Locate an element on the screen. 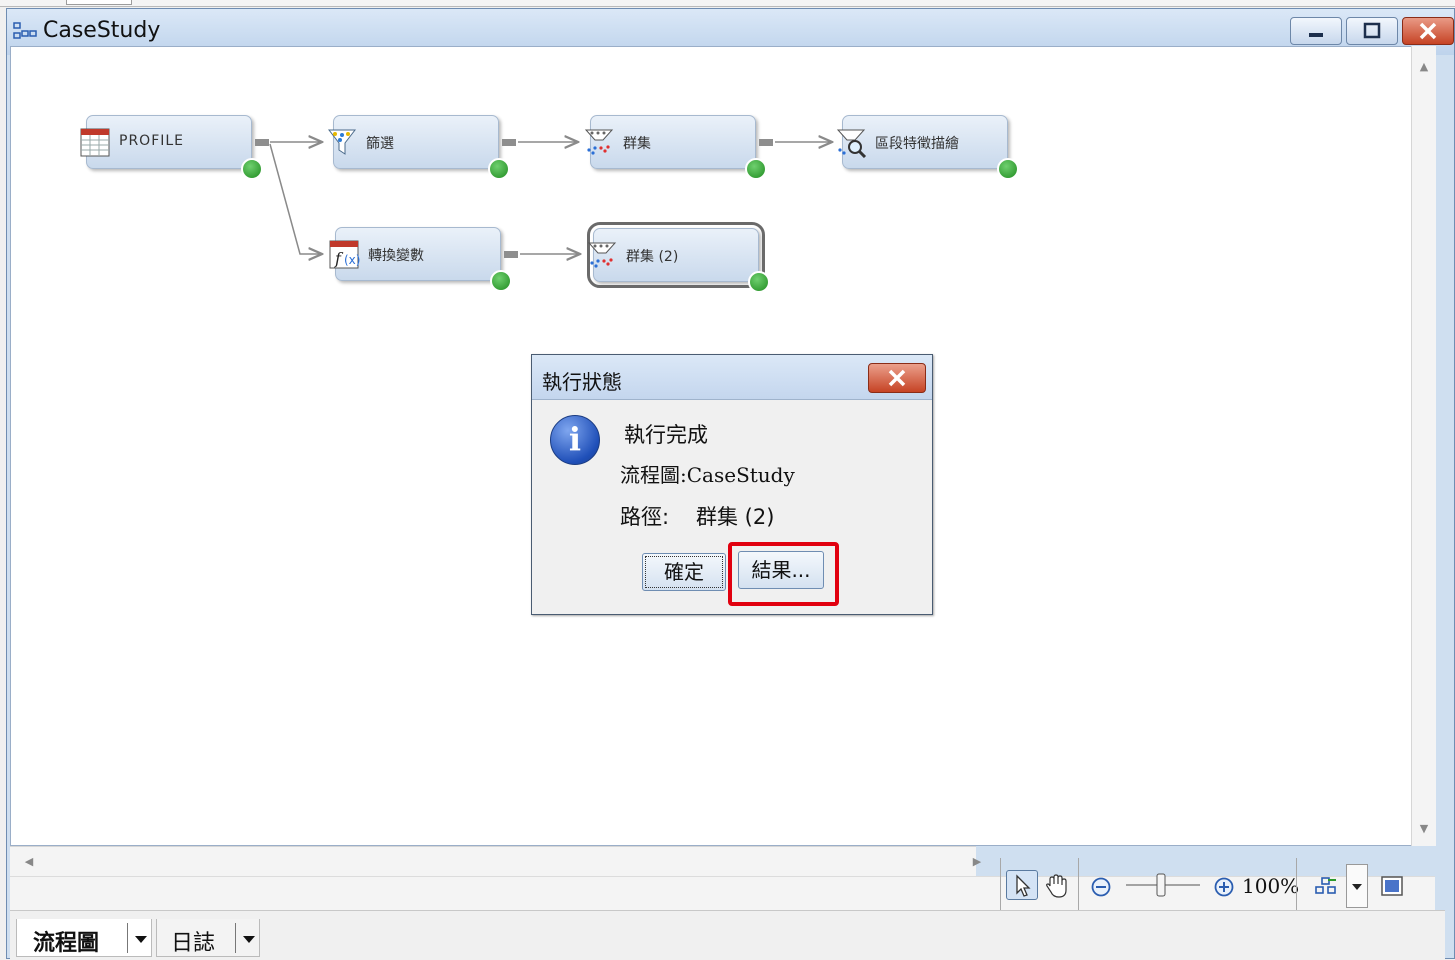  window-title: CaseStudy is located at coordinates (102, 30).